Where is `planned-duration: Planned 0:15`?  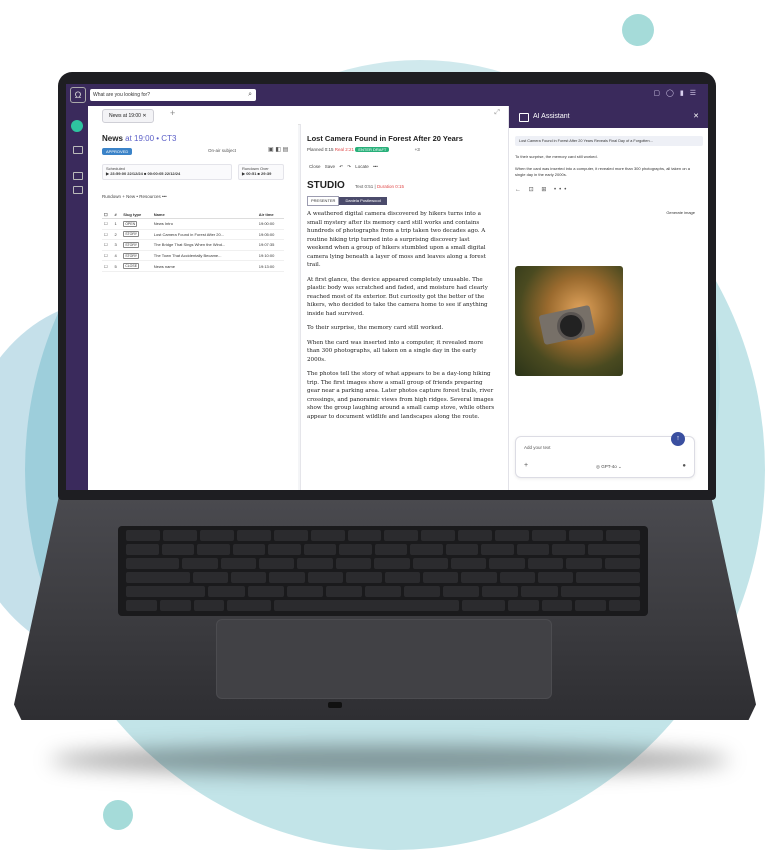 planned-duration: Planned 0:15 is located at coordinates (320, 149).